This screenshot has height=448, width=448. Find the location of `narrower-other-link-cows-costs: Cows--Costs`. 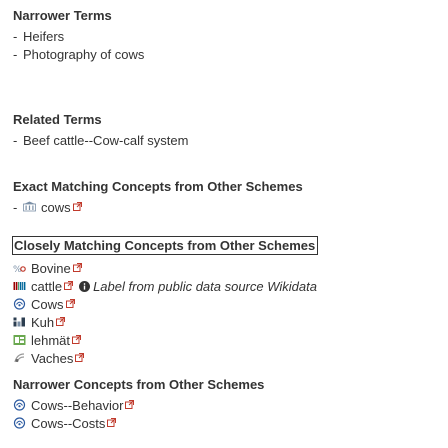

narrower-other-link-cows-costs: Cows--Costs is located at coordinates (68, 423).